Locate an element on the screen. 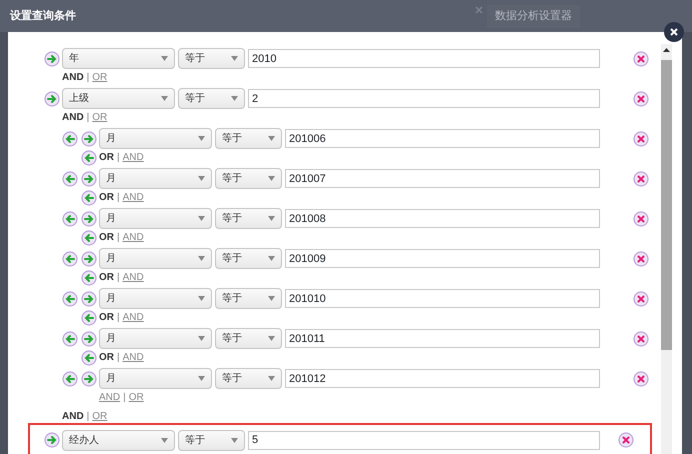  value-field: 201006 is located at coordinates (442, 138).